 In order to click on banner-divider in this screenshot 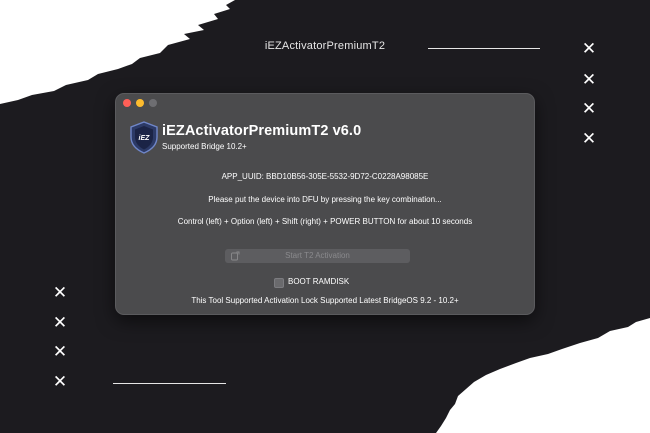, I will do `click(484, 48)`.